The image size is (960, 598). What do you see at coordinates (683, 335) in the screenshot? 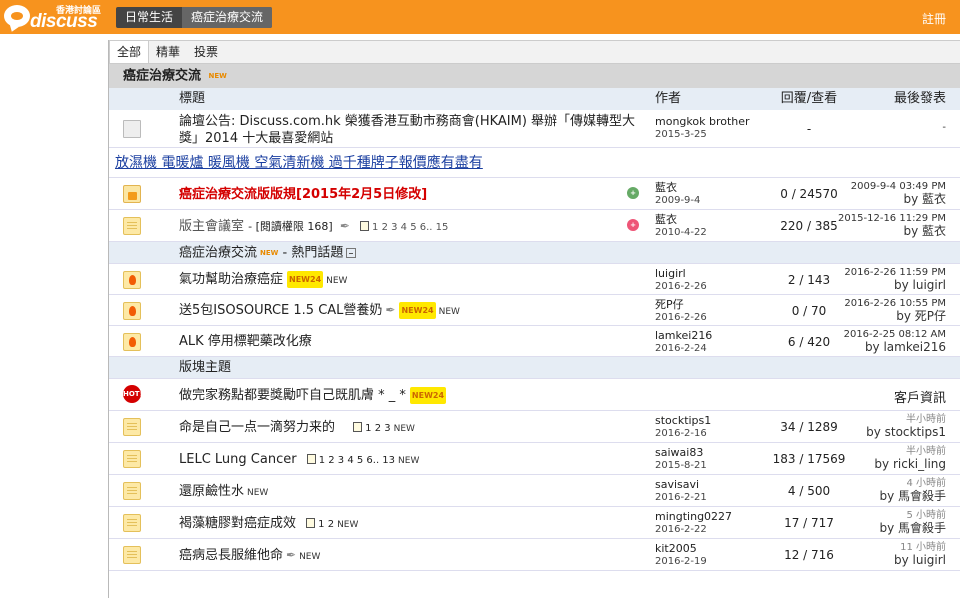
I see `author-name: lamkei216` at bounding box center [683, 335].